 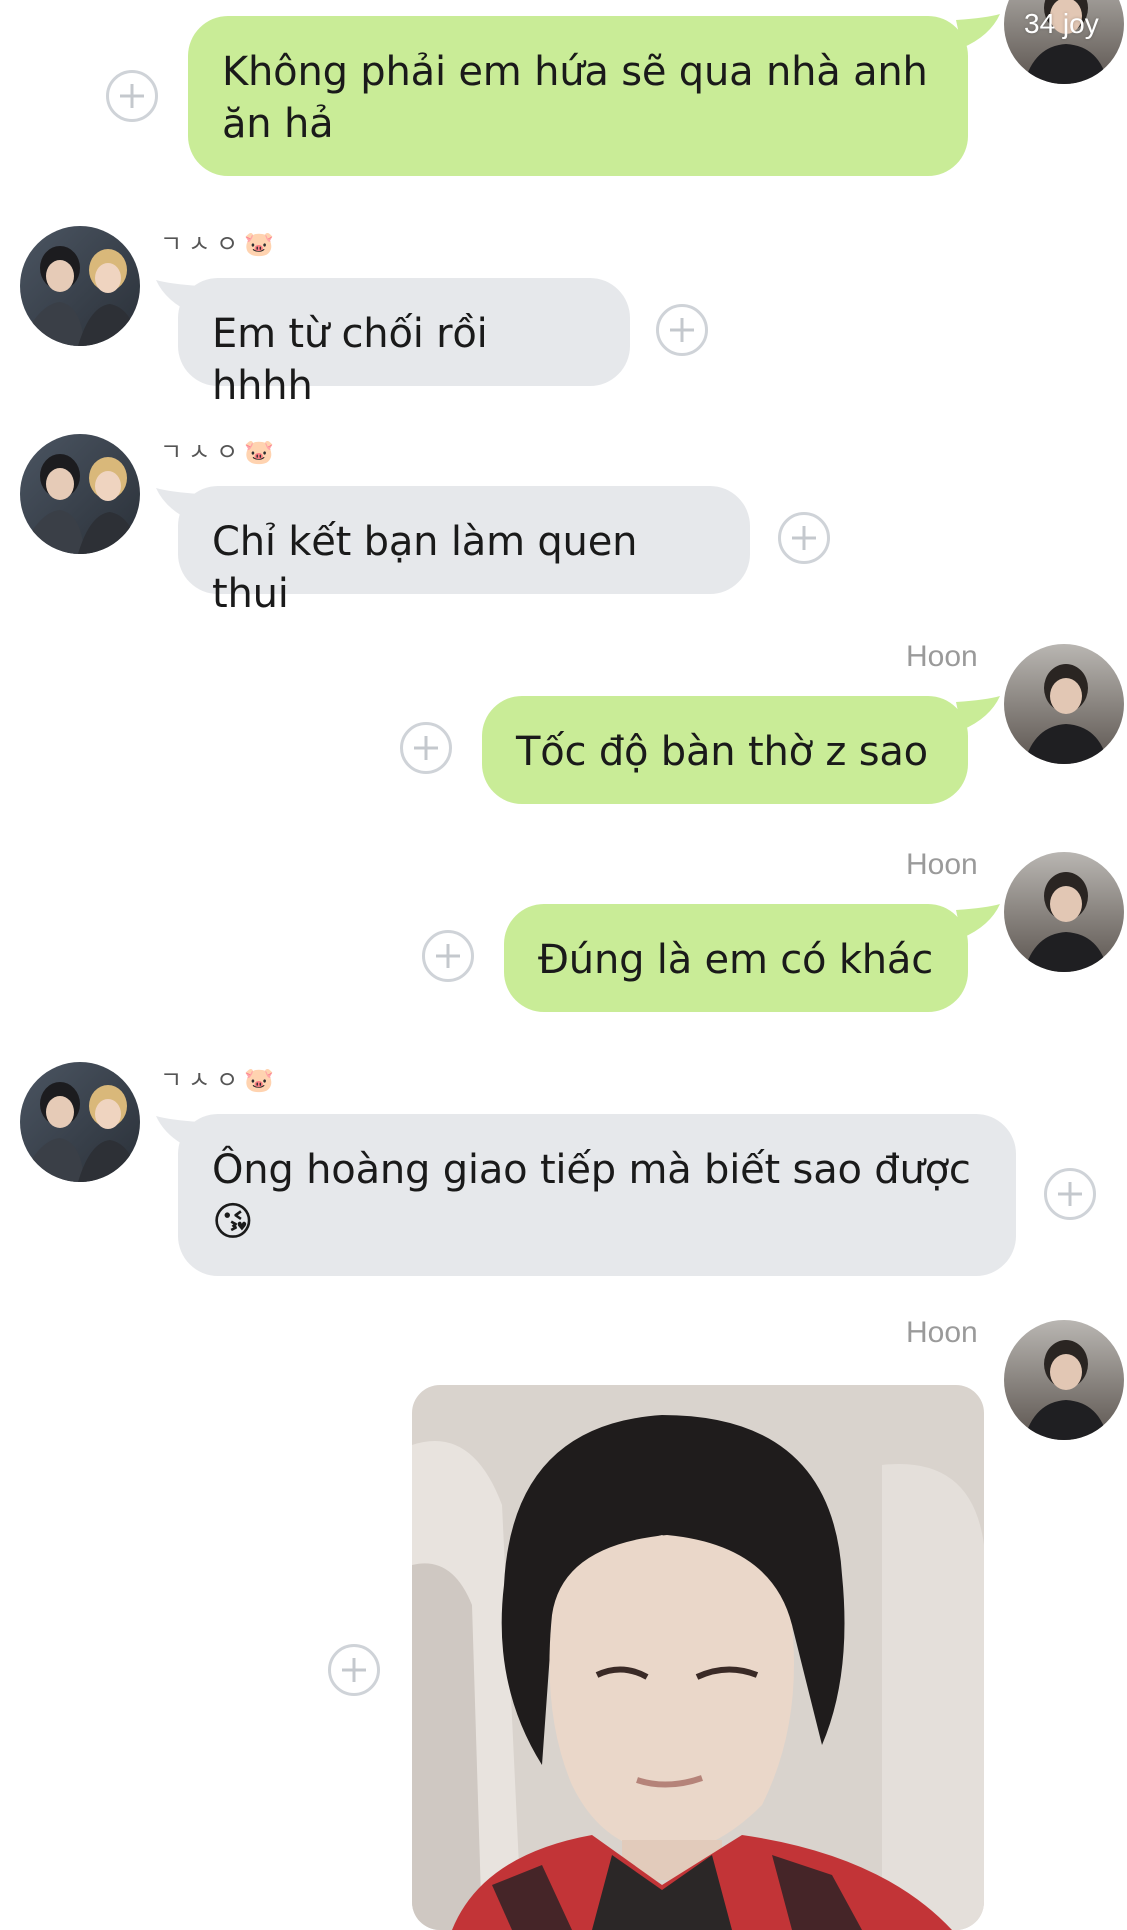 I want to click on message-text: Tốc độ bàn thờ z sao, so click(x=722, y=752).